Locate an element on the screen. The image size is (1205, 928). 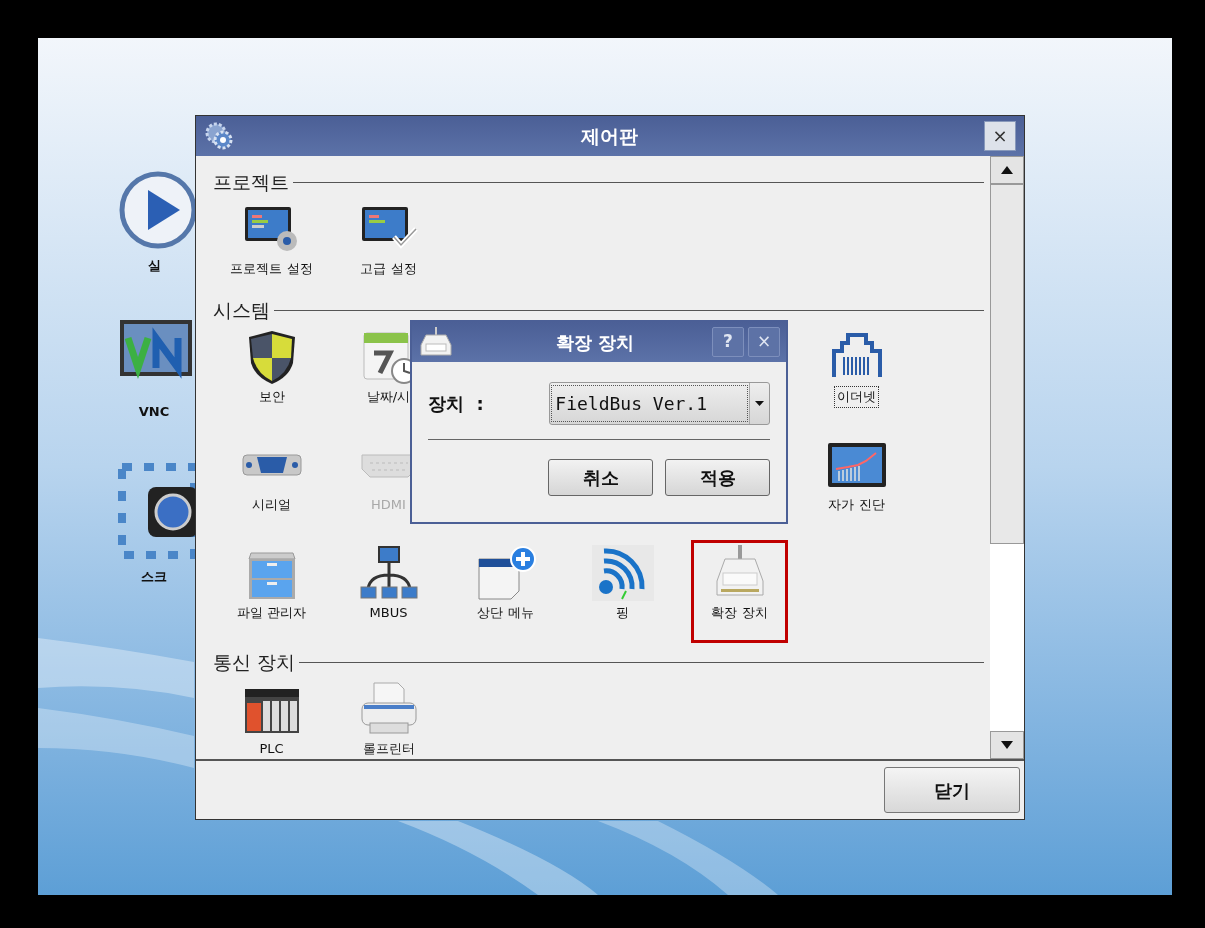
control-panel-item: 프로젝트 설정 is located at coordinates (271, 247).